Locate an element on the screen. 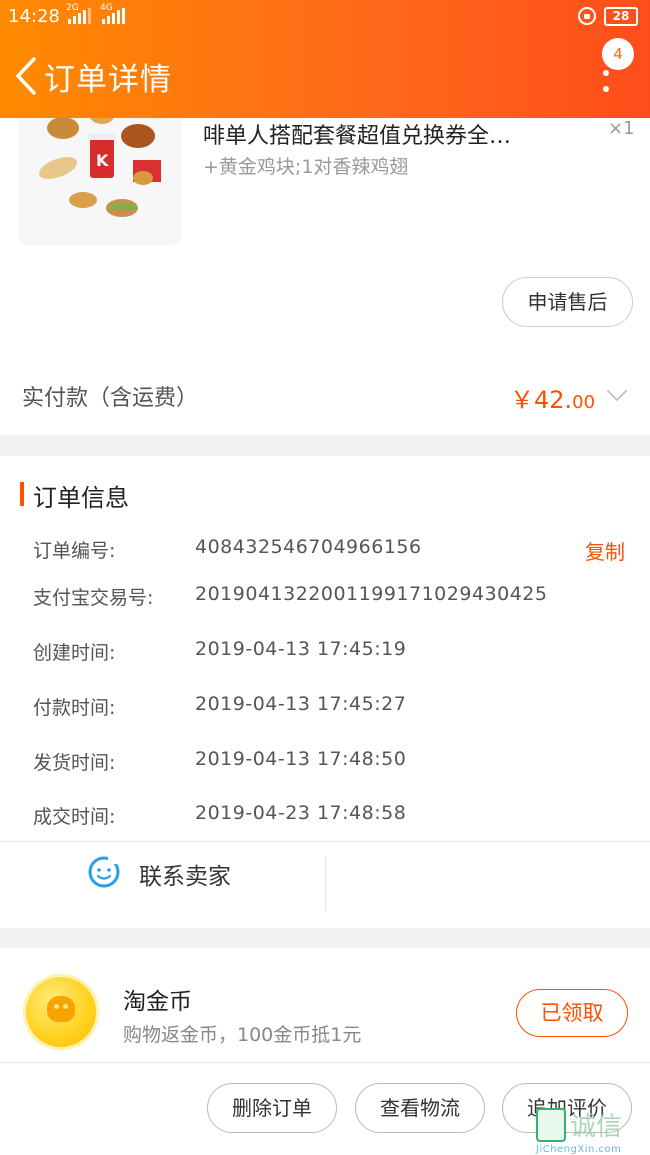  watermark-logo-icon is located at coordinates (551, 1125).